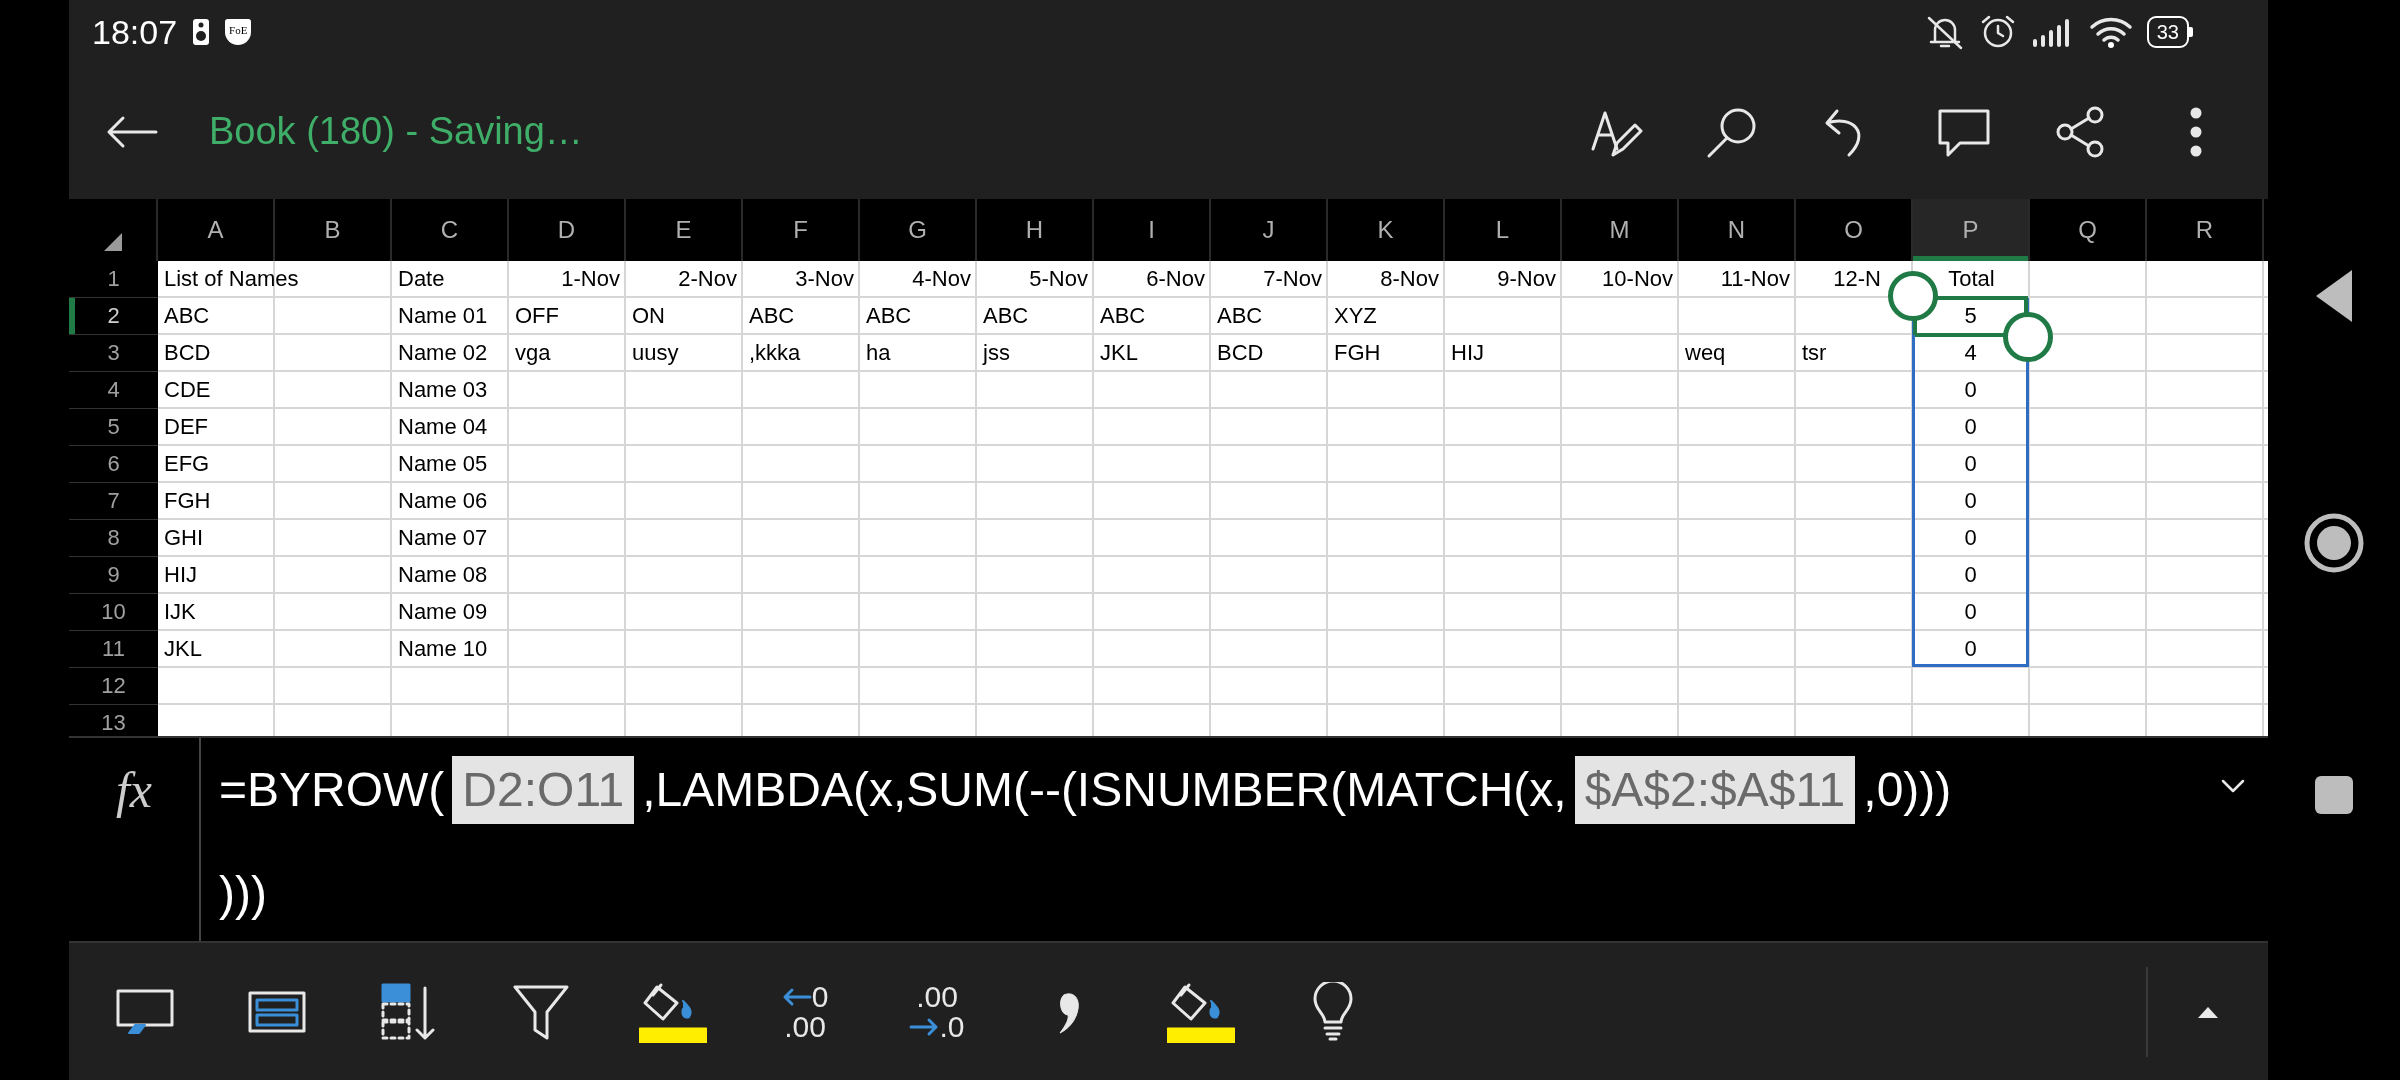 Image resolution: width=2400 pixels, height=1080 pixels. I want to click on table-cell: IJK, so click(180, 611).